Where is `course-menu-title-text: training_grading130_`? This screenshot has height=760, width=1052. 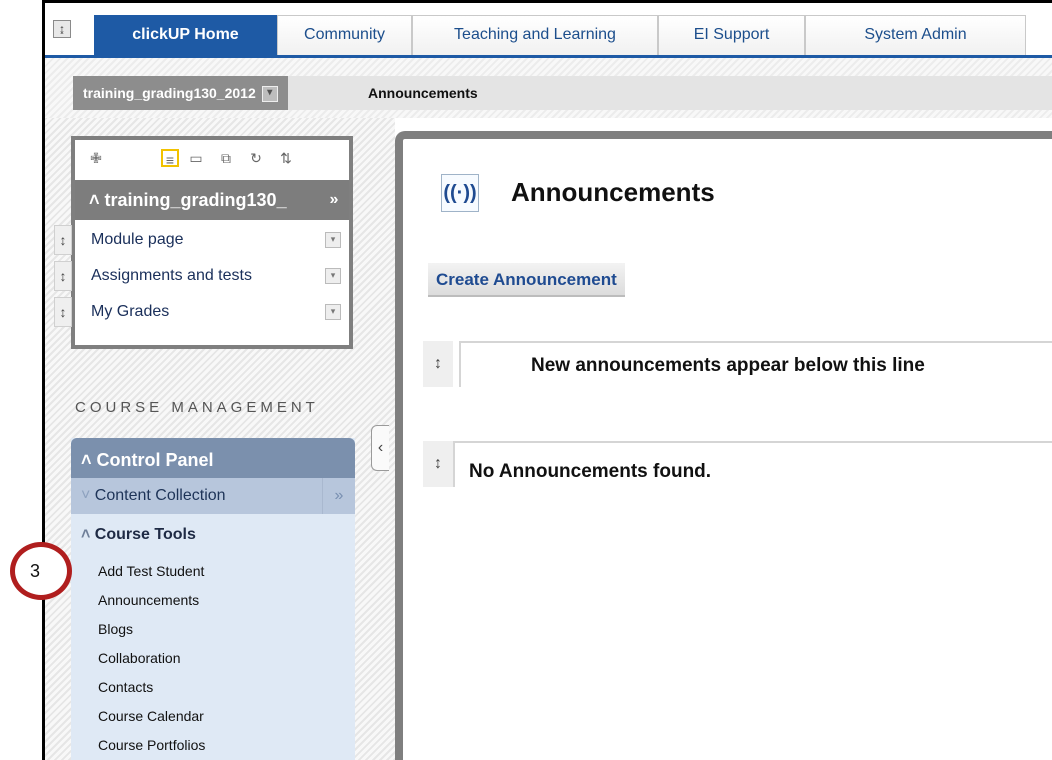 course-menu-title-text: training_grading130_ is located at coordinates (196, 200).